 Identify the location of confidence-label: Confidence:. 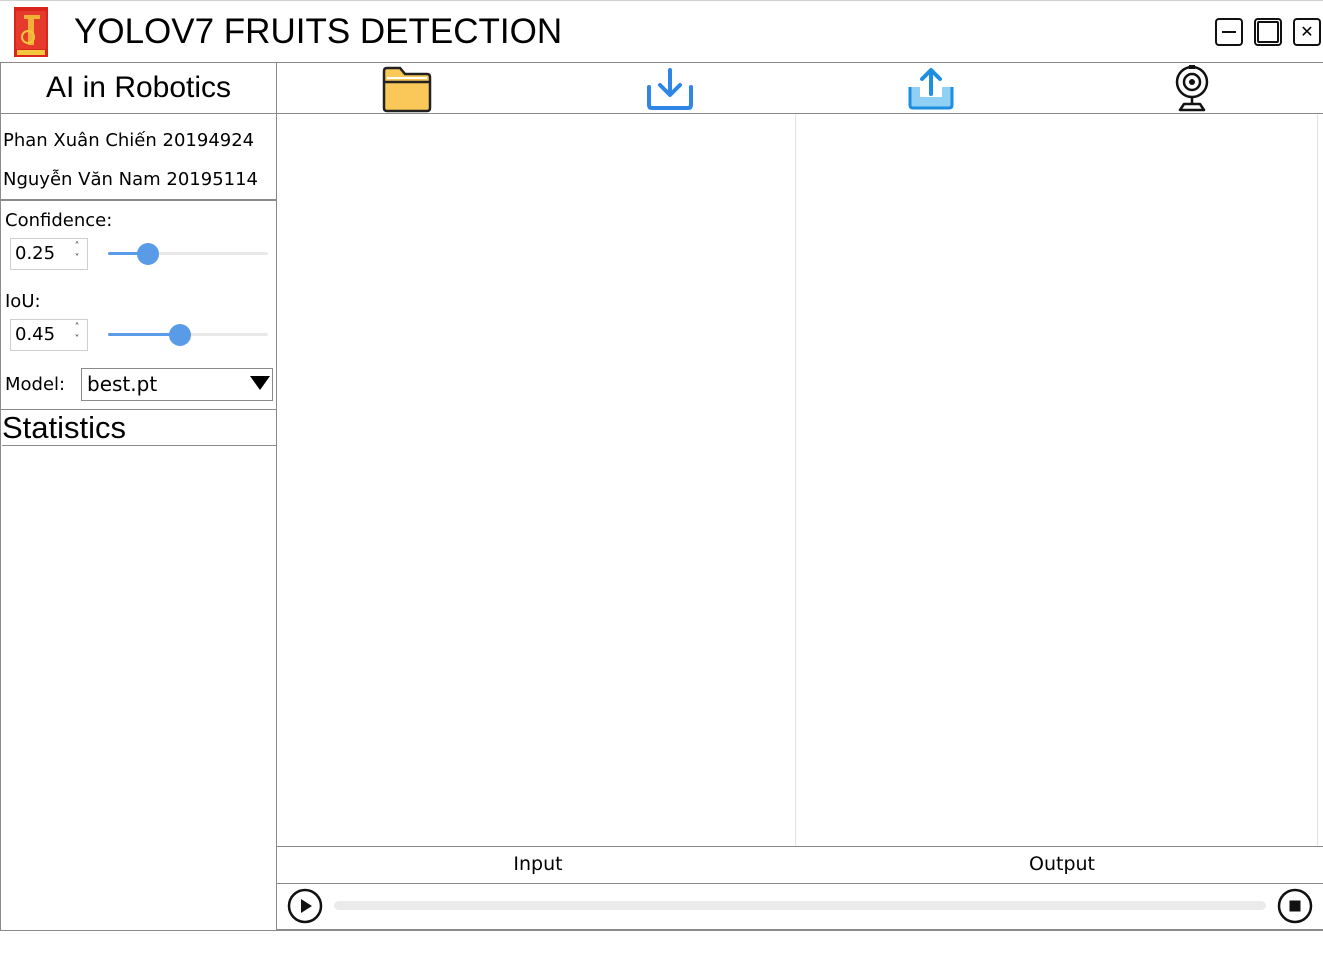
(59, 220).